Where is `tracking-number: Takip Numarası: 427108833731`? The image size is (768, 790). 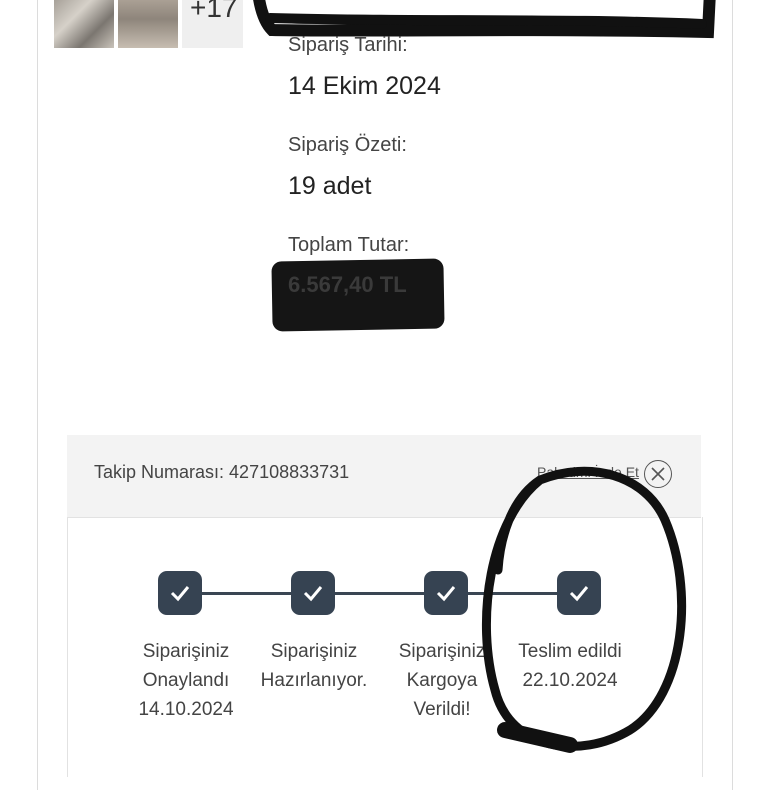
tracking-number: Takip Numarası: 427108833731 is located at coordinates (222, 472).